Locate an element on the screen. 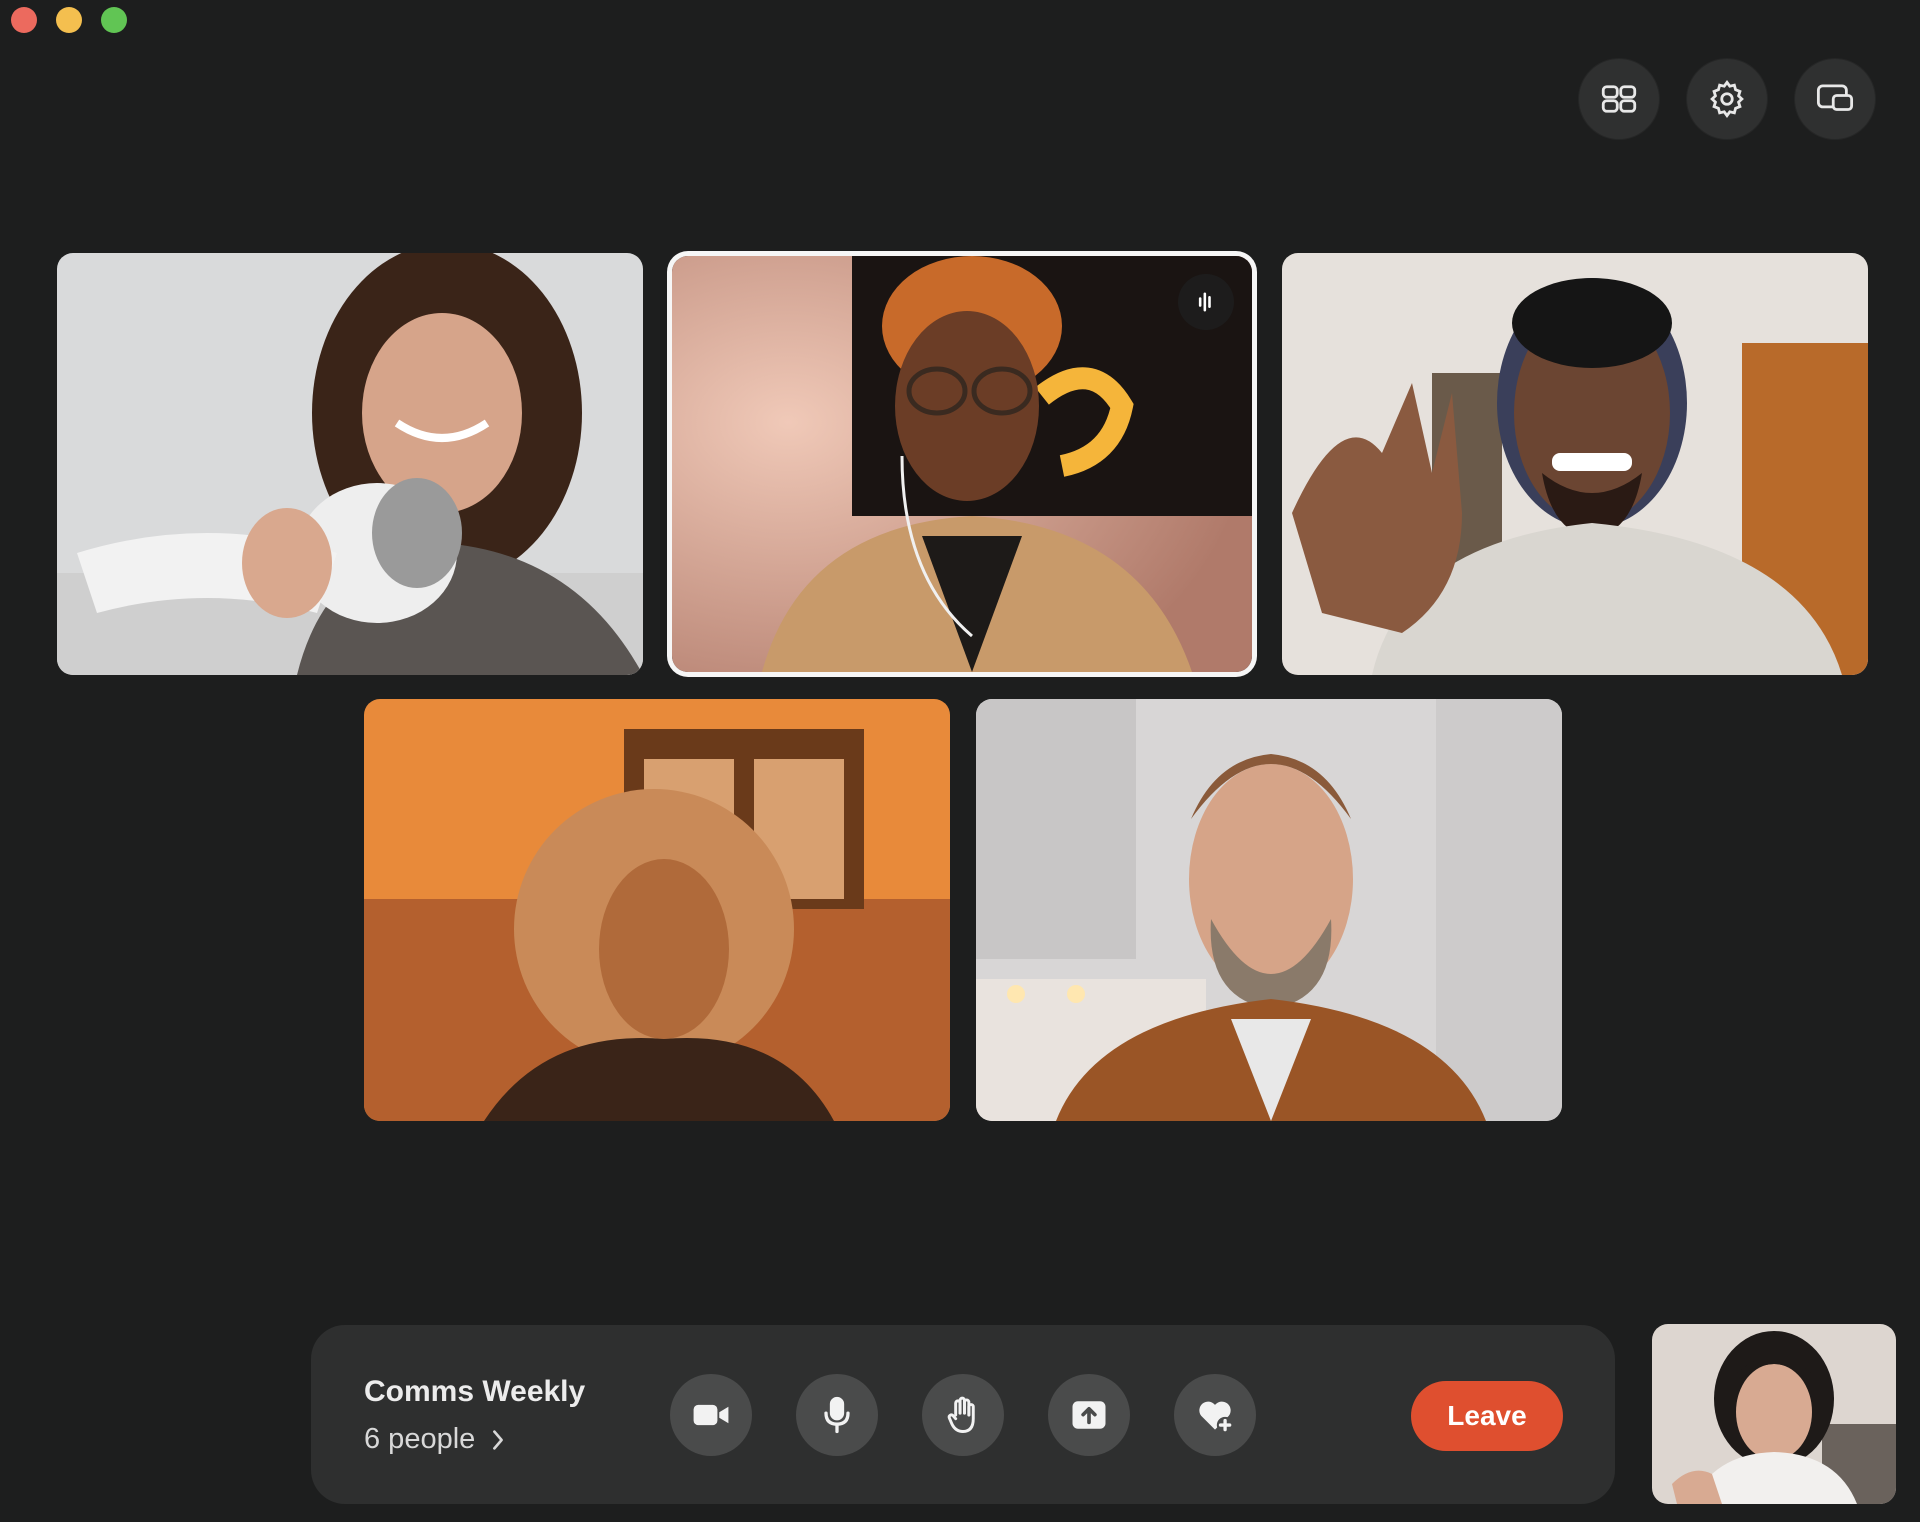  settings-button is located at coordinates (1727, 99).